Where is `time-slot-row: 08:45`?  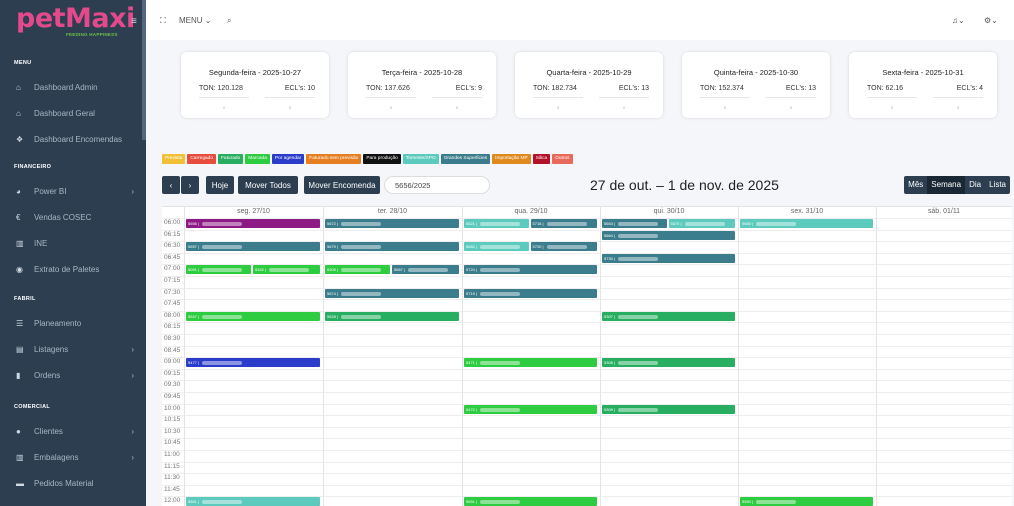
time-slot-row: 08:45 is located at coordinates (587, 351).